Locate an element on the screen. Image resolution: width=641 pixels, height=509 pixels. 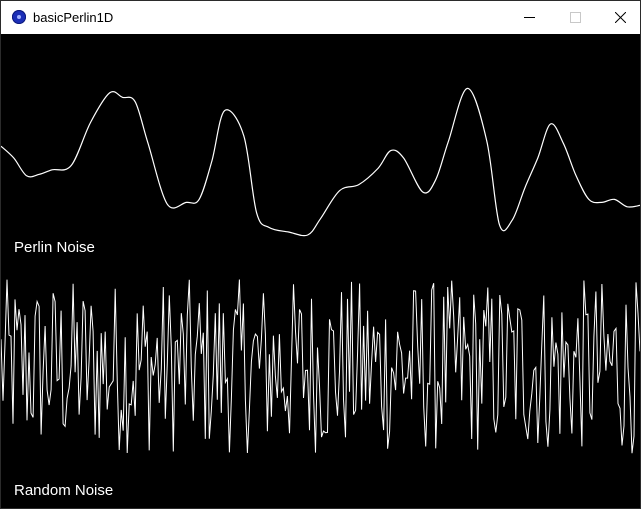
minimize-button is located at coordinates (530, 17).